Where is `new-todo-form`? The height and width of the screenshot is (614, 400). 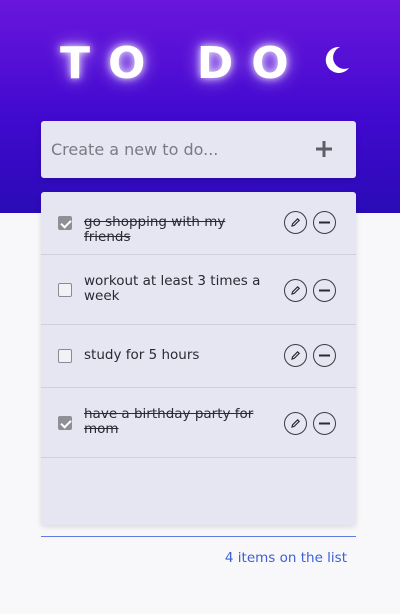
new-todo-form is located at coordinates (198, 149).